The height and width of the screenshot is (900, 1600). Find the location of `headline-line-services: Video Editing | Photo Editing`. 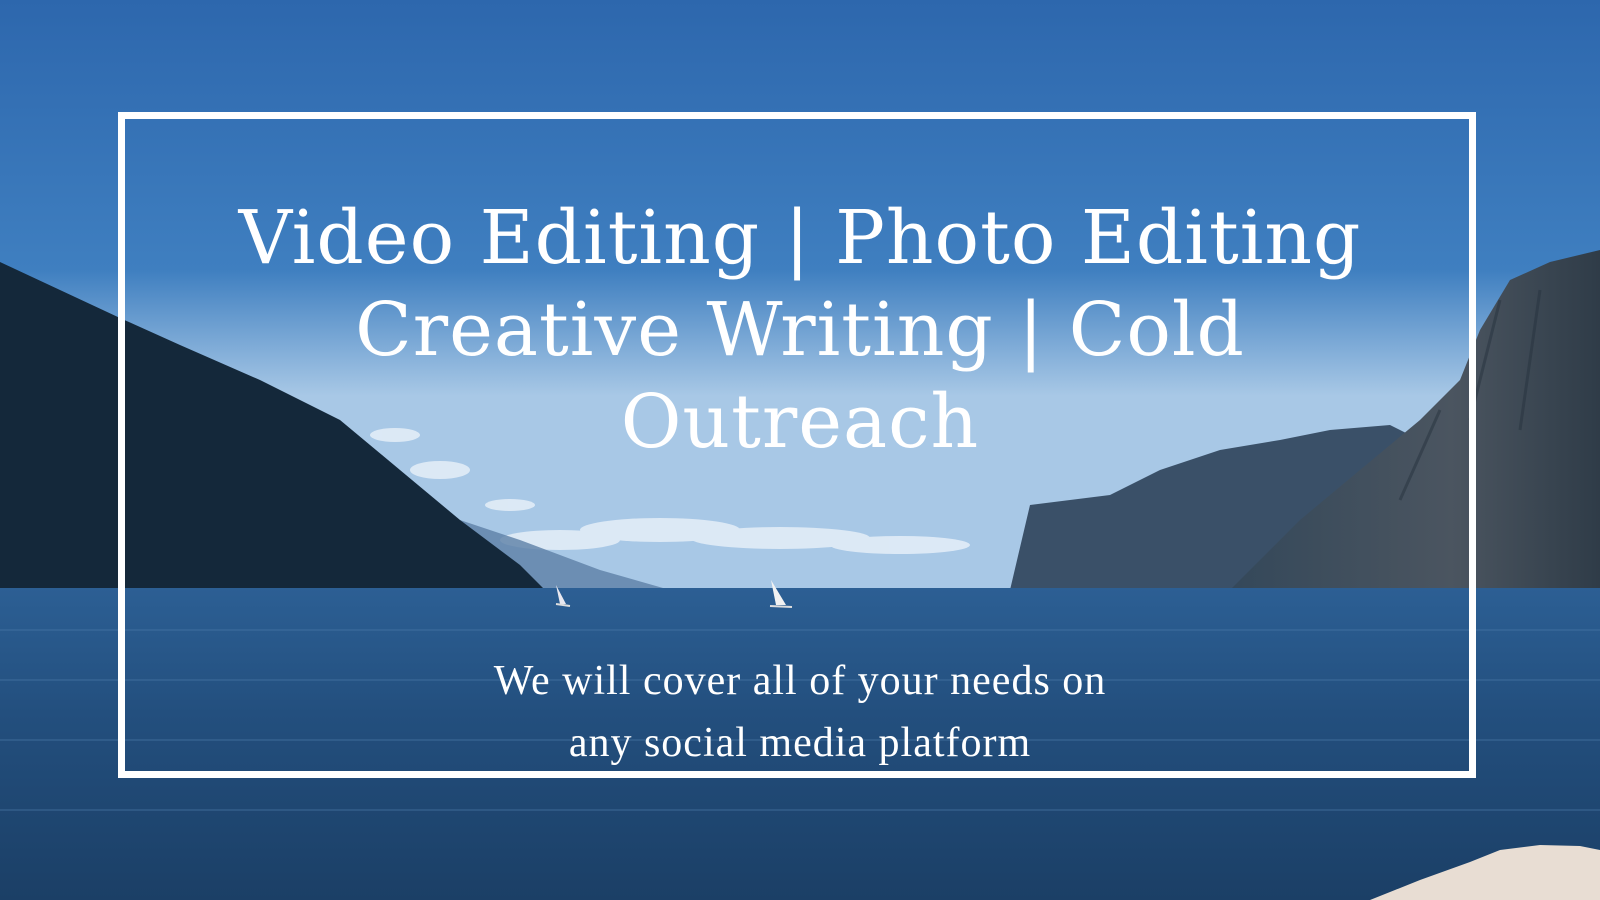

headline-line-services: Video Editing | Photo Editing is located at coordinates (800, 238).